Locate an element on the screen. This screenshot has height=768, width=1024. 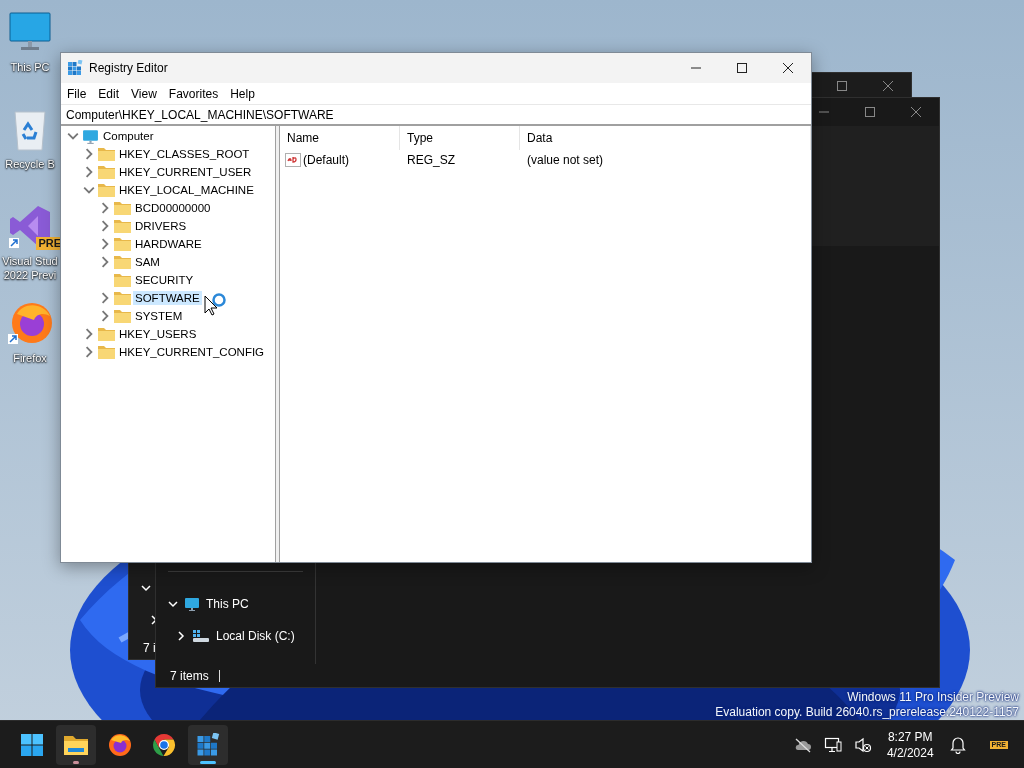
shortcut-label: Firefox is located at coordinates (30, 358).